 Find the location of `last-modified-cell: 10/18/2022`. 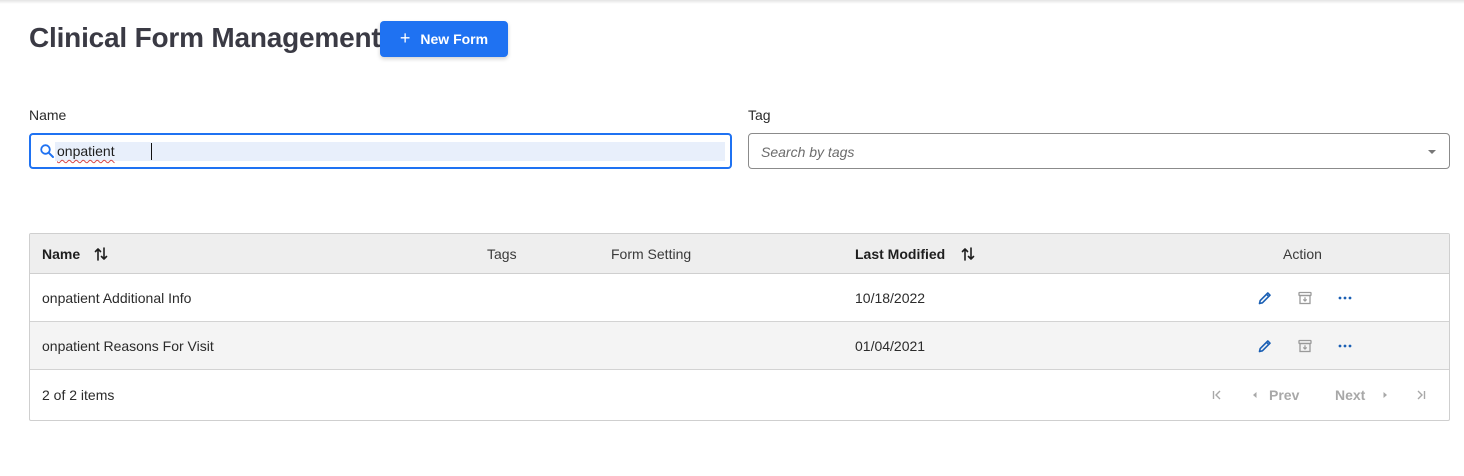

last-modified-cell: 10/18/2022 is located at coordinates (890, 298).